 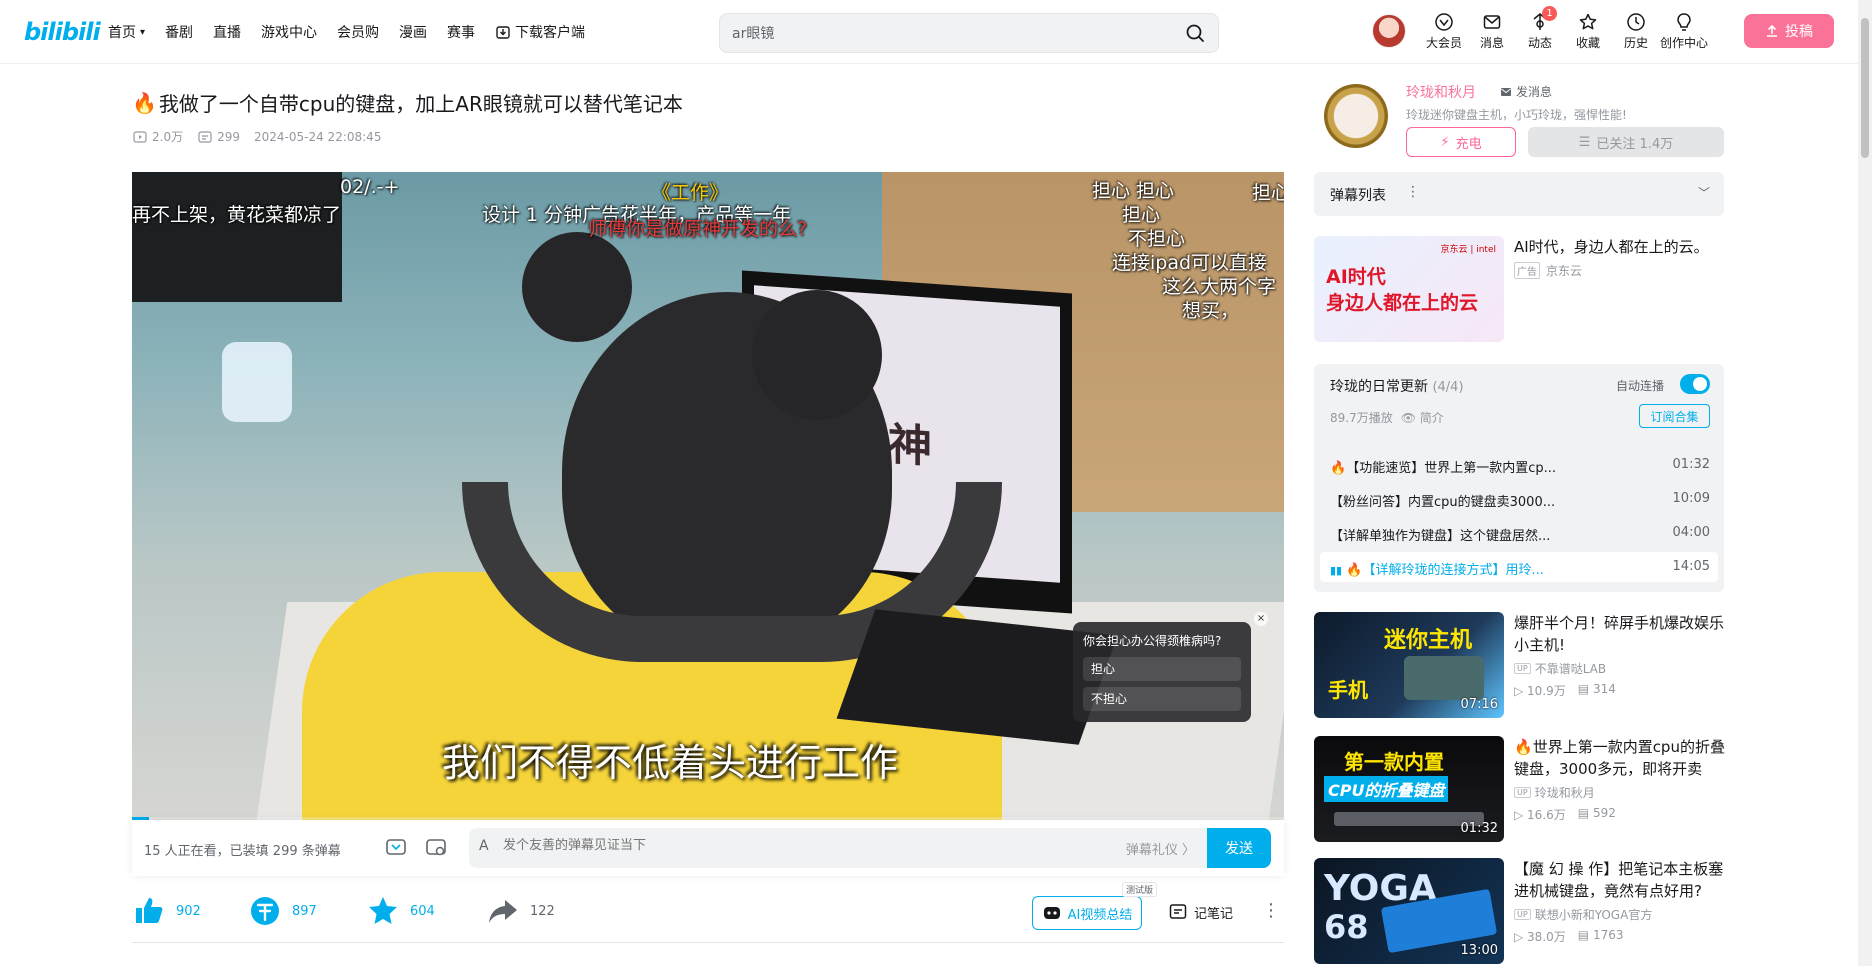 I want to click on play-count: ▷ 16.6万, so click(x=1540, y=815).